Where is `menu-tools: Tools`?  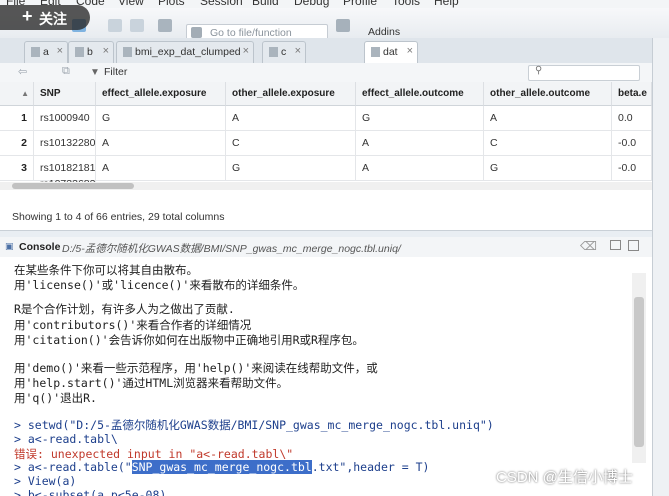 menu-tools: Tools is located at coordinates (406, 4).